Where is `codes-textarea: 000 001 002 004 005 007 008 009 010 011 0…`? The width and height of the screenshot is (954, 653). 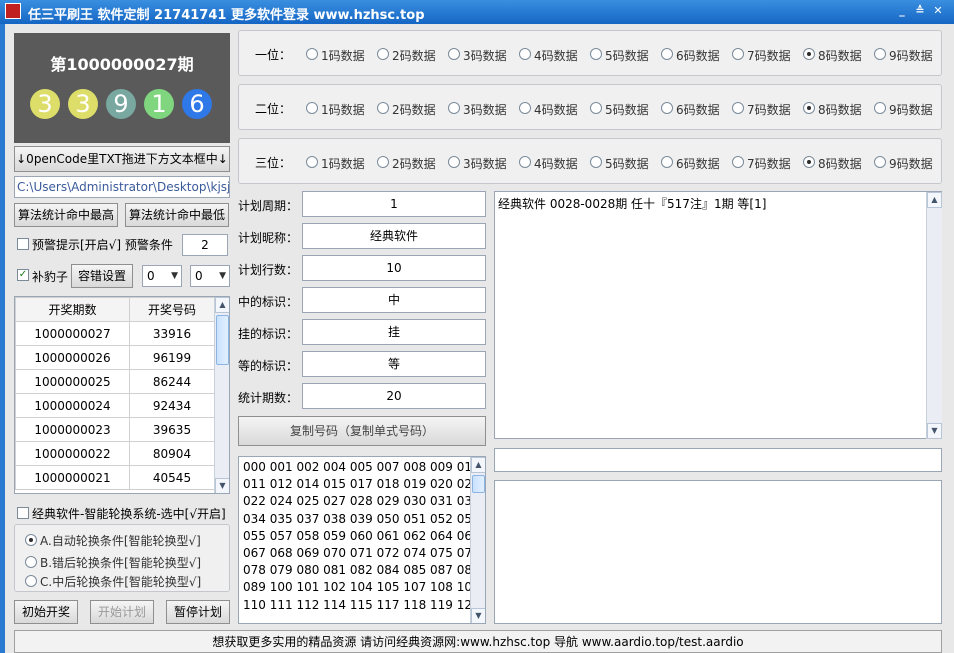 codes-textarea: 000 001 002 004 005 007 008 009 010 011 0… is located at coordinates (362, 540).